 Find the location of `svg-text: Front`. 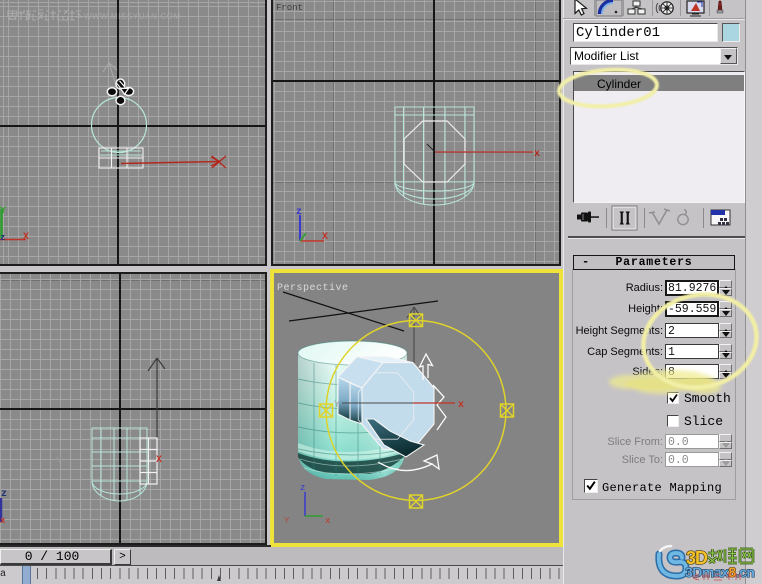

svg-text: Front is located at coordinates (289, 8).